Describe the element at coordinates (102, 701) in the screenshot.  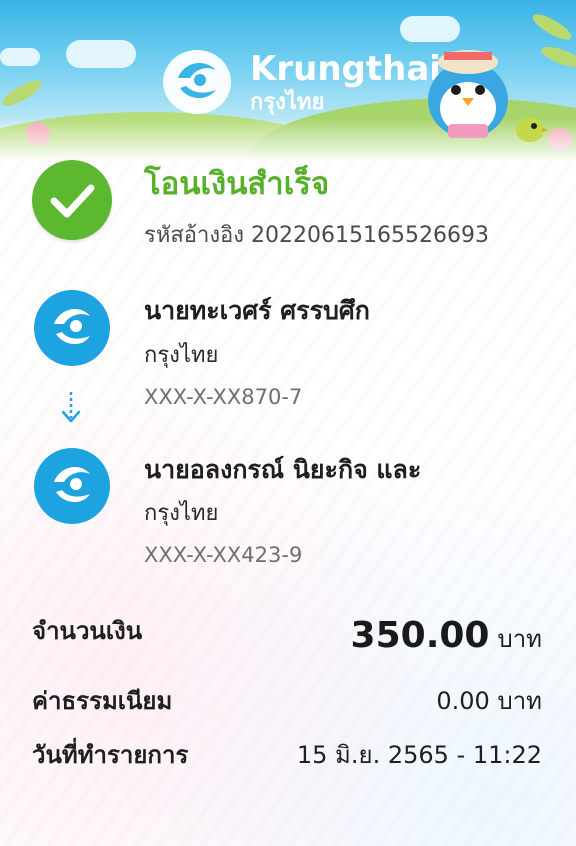
I see `fee-label: ค่าธรรมเนียม` at that location.